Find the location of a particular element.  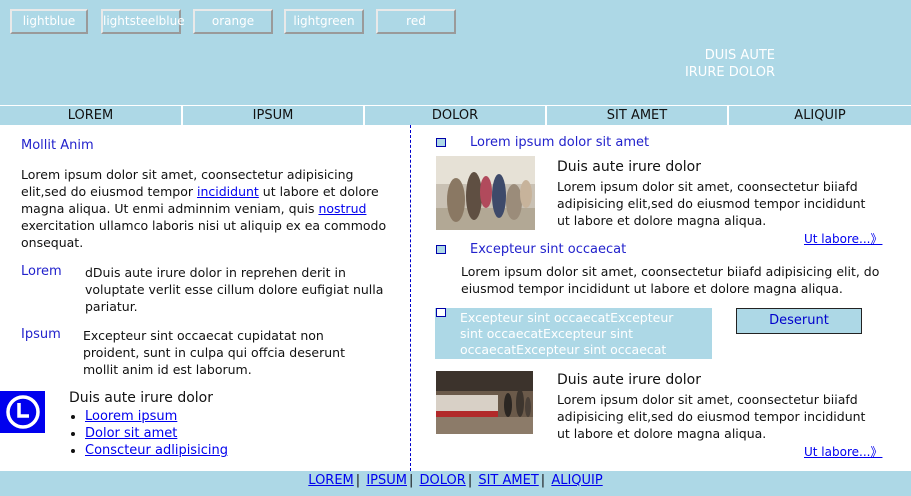

article2-heading: Duis aute irure dolor is located at coordinates (629, 380).